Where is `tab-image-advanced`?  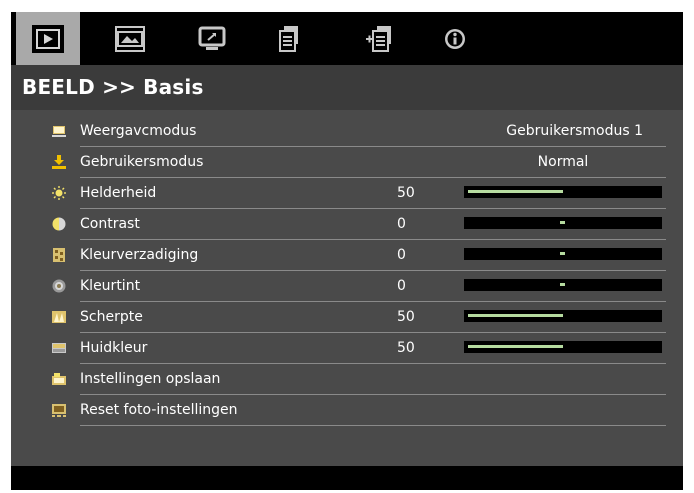 tab-image-advanced is located at coordinates (130, 38).